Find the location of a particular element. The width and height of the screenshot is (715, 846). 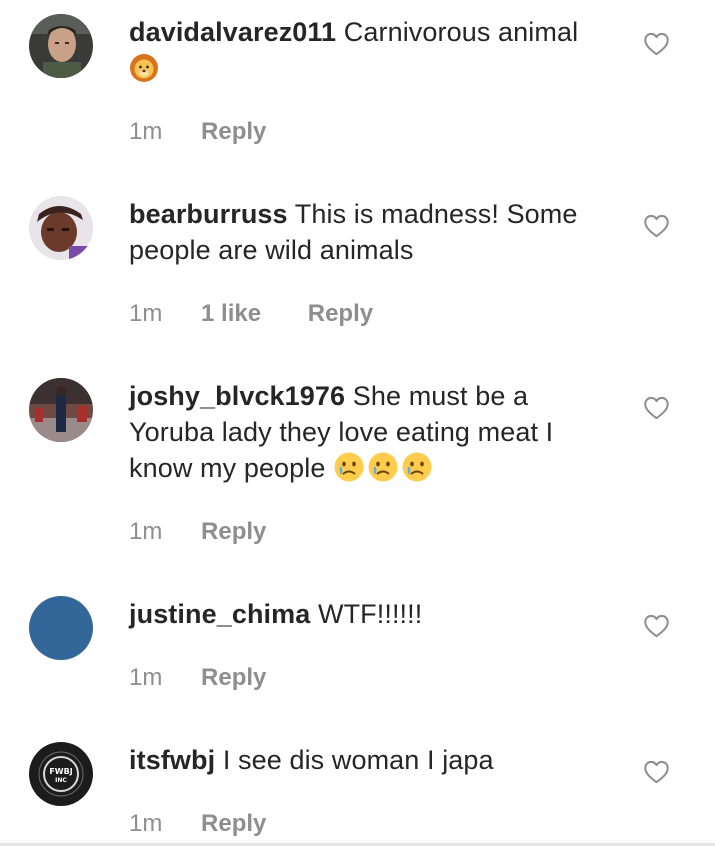

comment-body: Carnivorous animal is located at coordinates (461, 32).